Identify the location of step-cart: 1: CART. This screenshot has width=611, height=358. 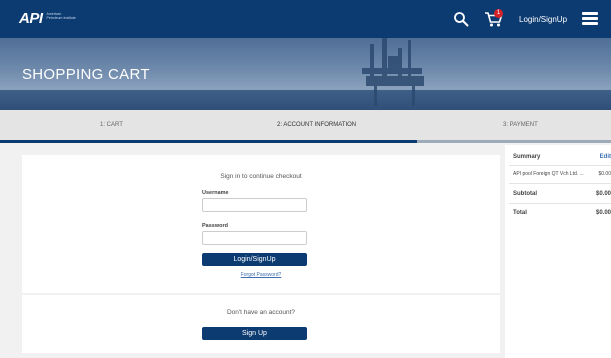
(111, 125).